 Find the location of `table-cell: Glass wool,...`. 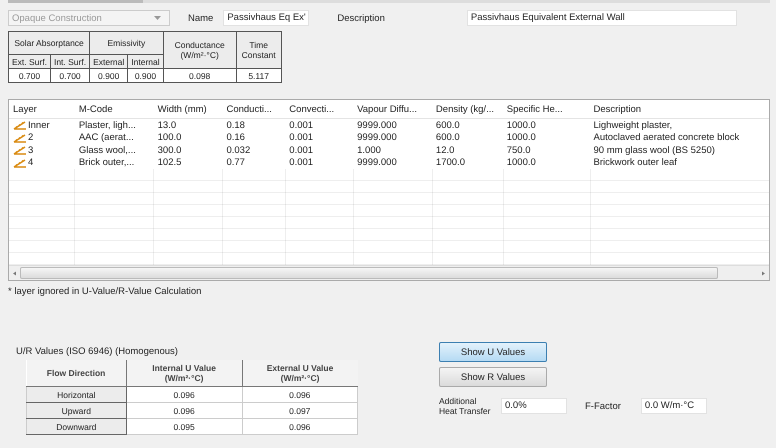

table-cell: Glass wool,... is located at coordinates (107, 150).